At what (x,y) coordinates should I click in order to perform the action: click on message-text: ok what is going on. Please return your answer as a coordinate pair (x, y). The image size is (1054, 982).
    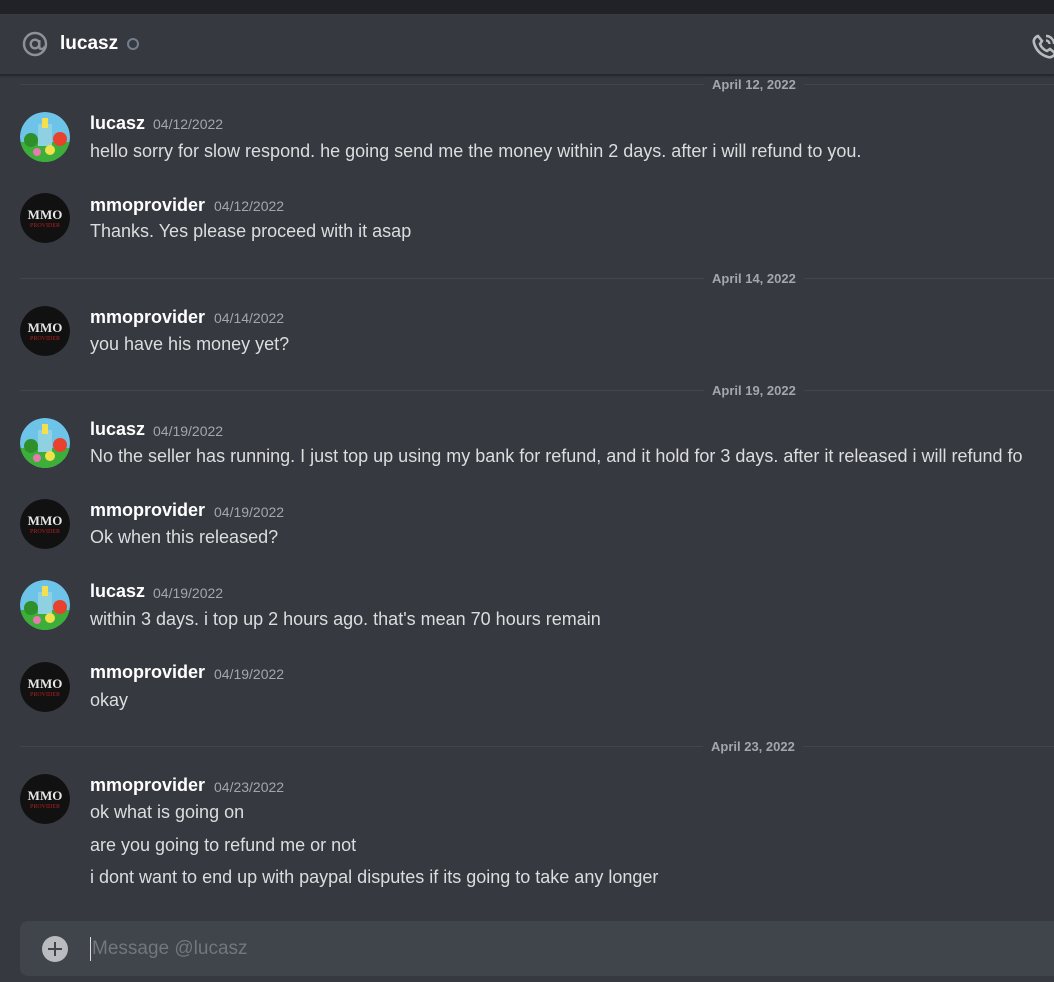
    Looking at the image, I should click on (167, 812).